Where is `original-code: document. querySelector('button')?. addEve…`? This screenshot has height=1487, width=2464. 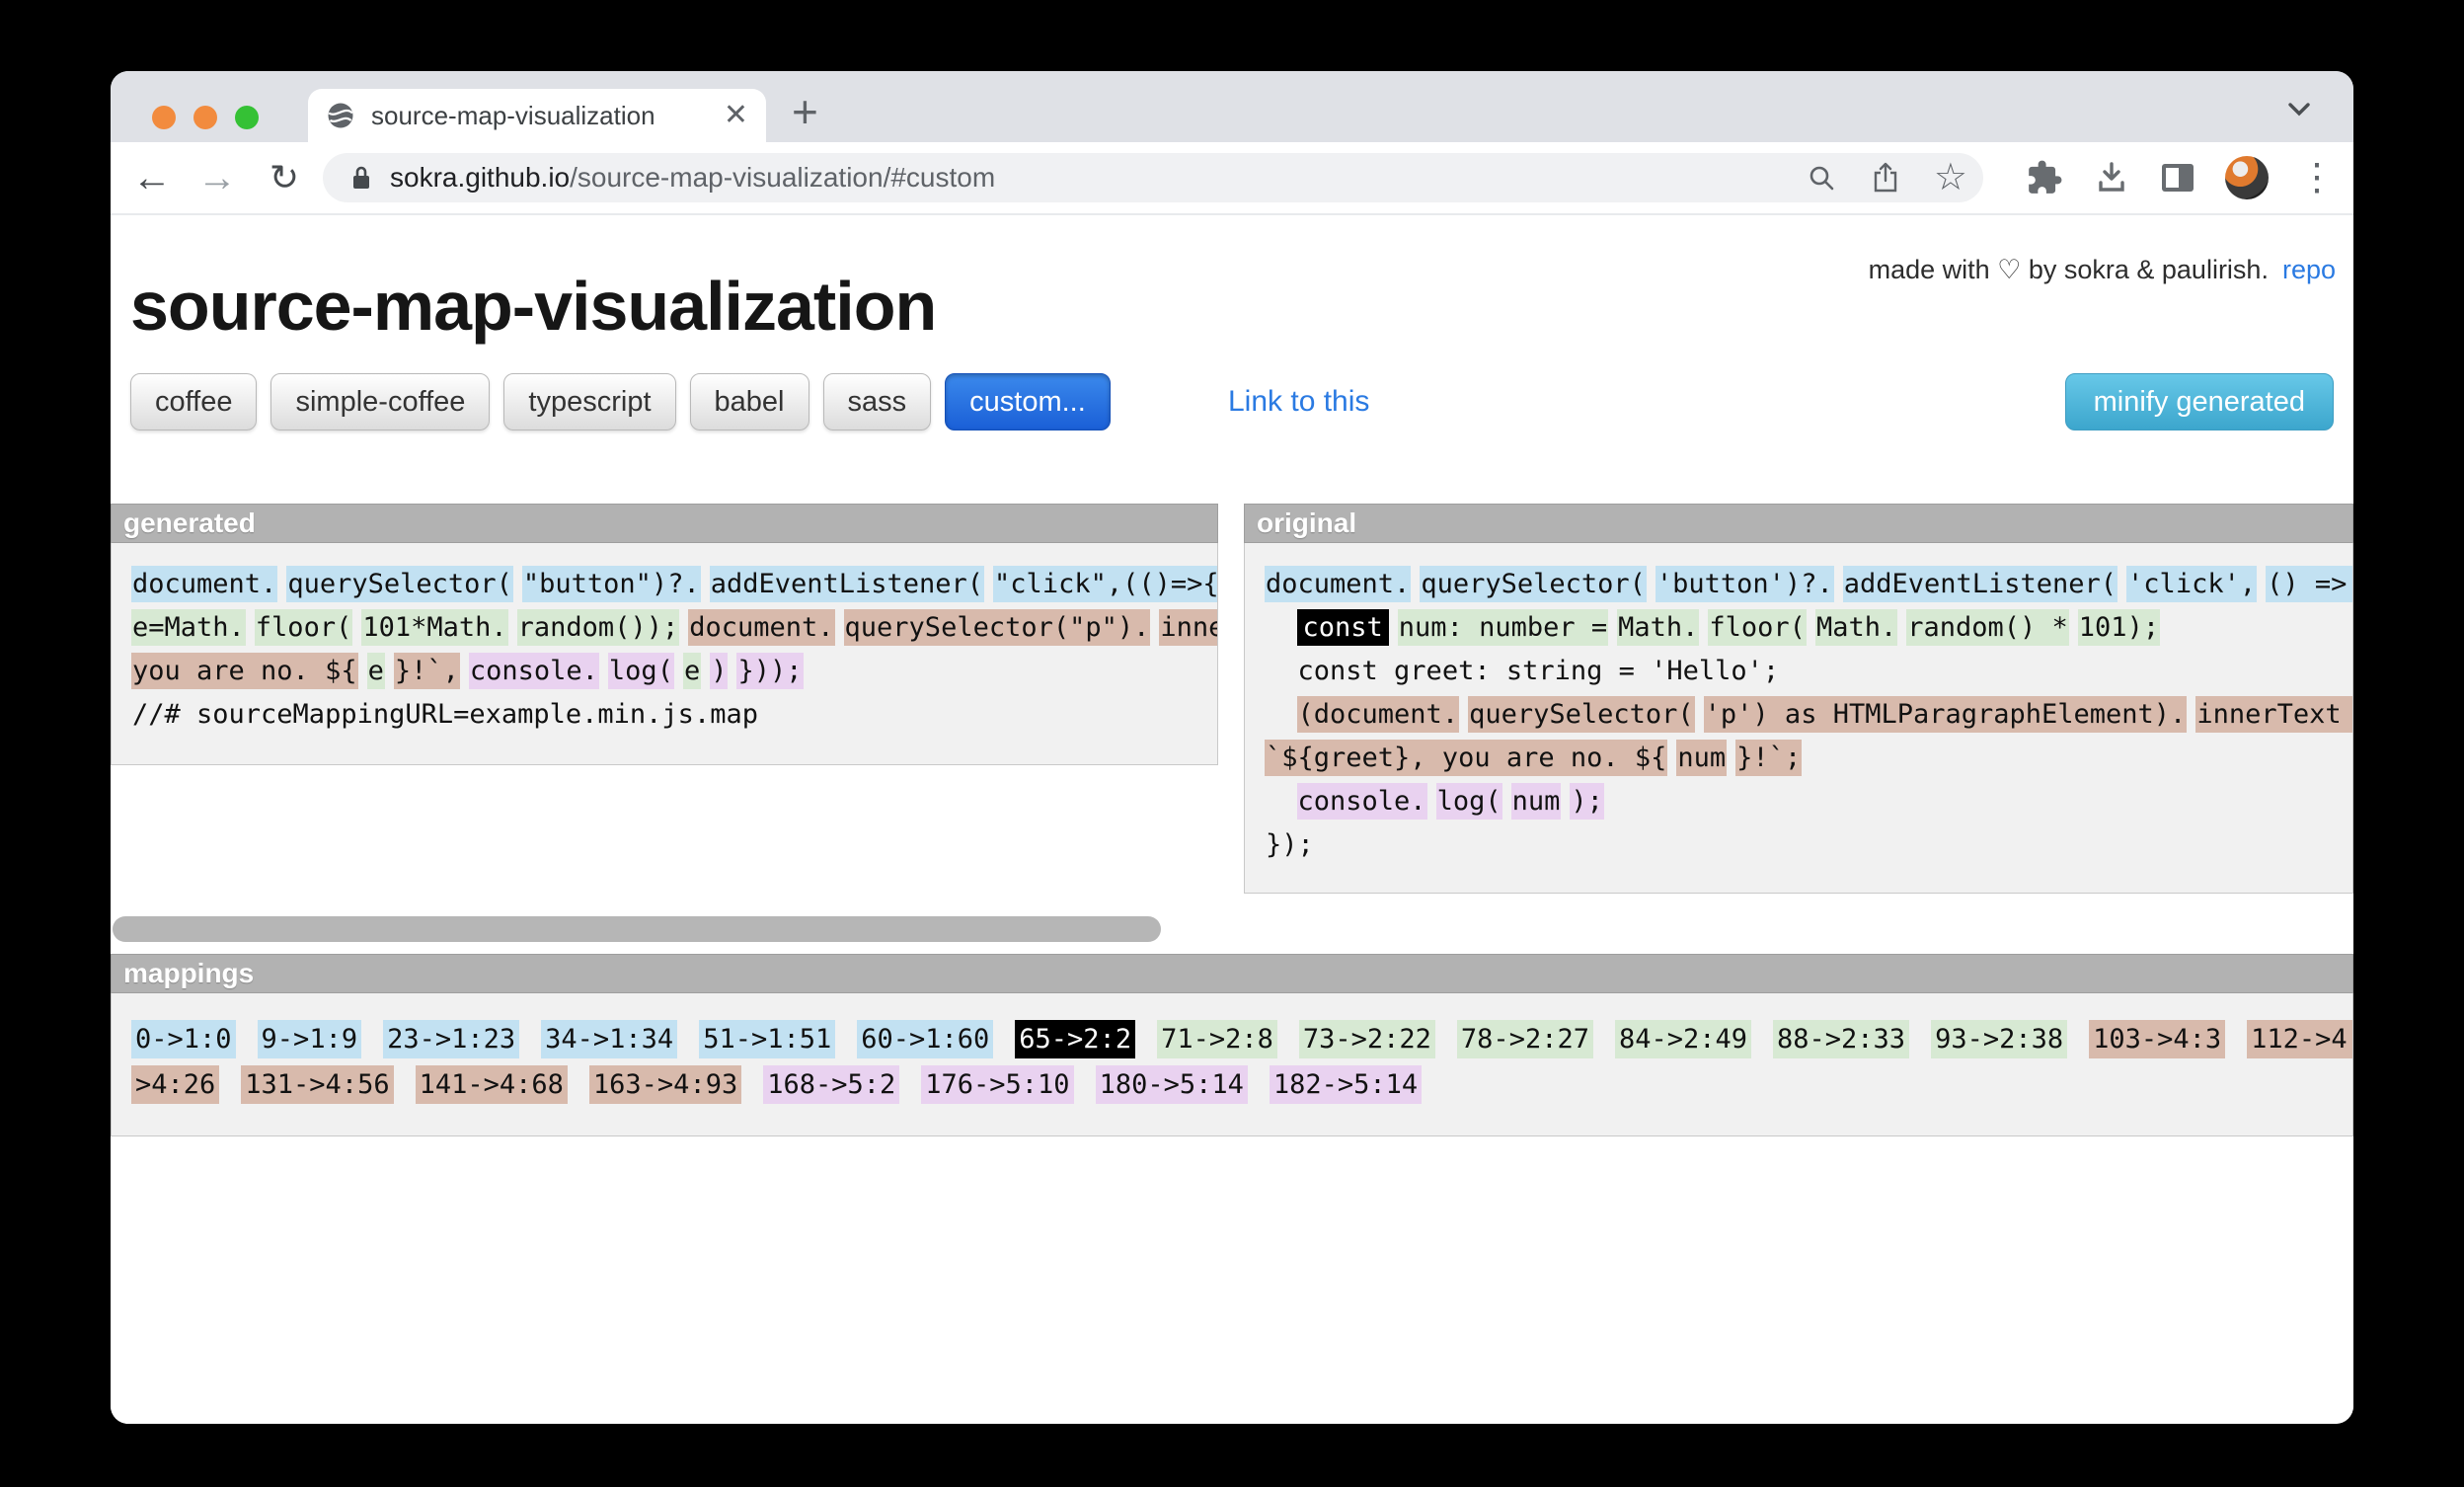 original-code: document. querySelector('button')?. addEve… is located at coordinates (1798, 719).